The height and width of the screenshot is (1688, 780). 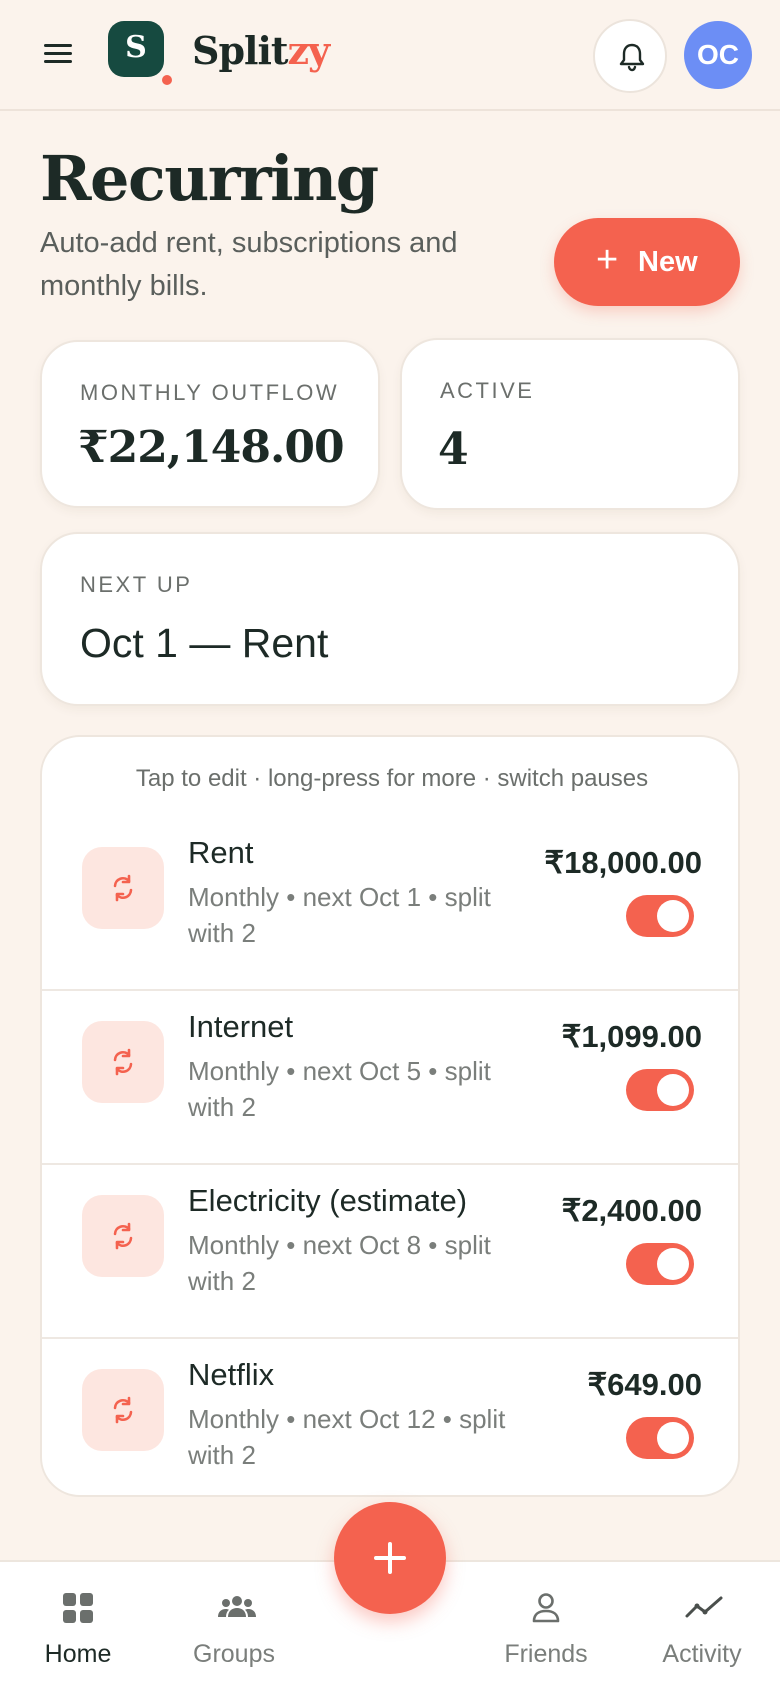 I want to click on item-meta: Monthly • next Oct 1 • split with 2, so click(x=339, y=915).